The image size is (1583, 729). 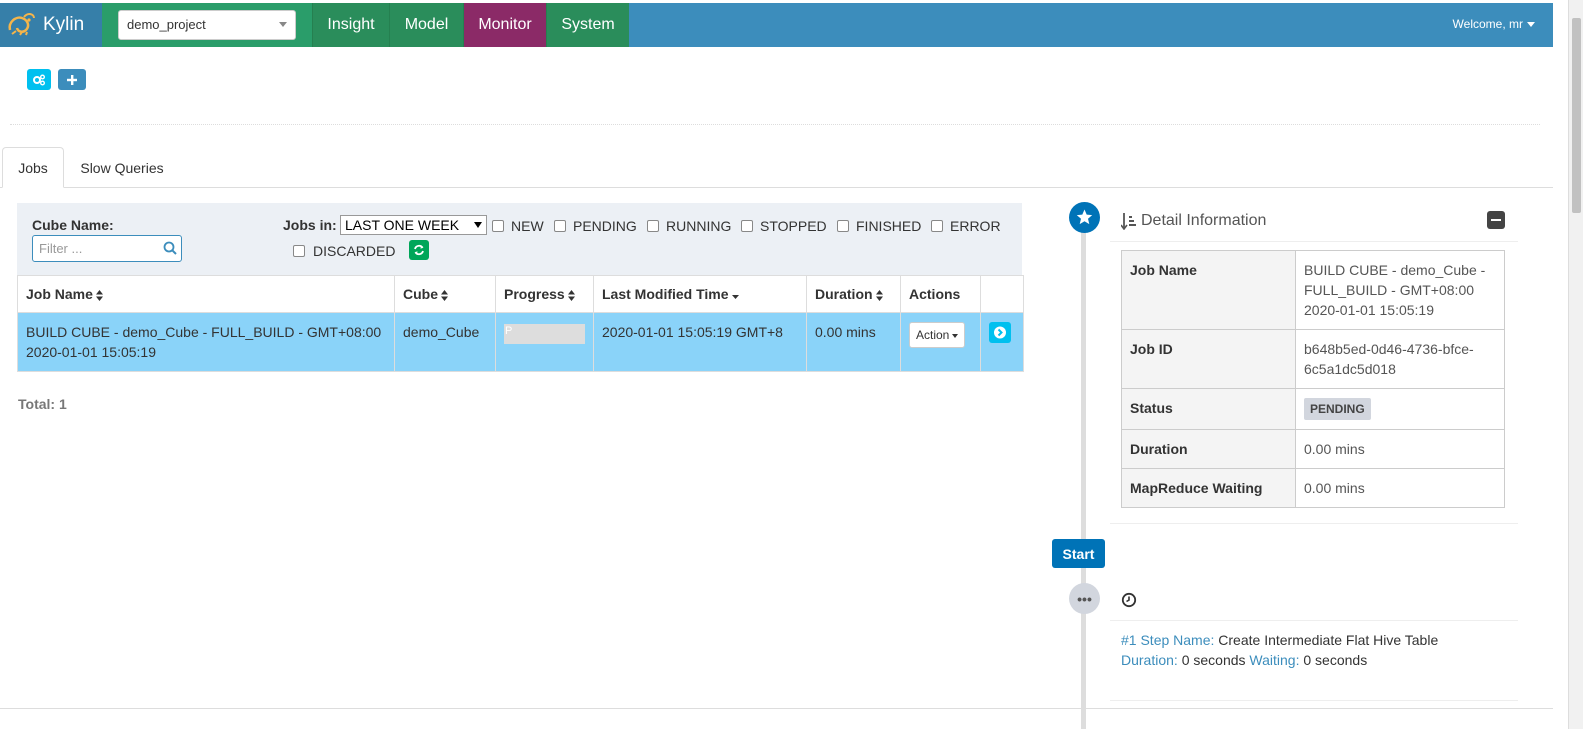 What do you see at coordinates (1000, 332) in the screenshot?
I see `view-detail-button` at bounding box center [1000, 332].